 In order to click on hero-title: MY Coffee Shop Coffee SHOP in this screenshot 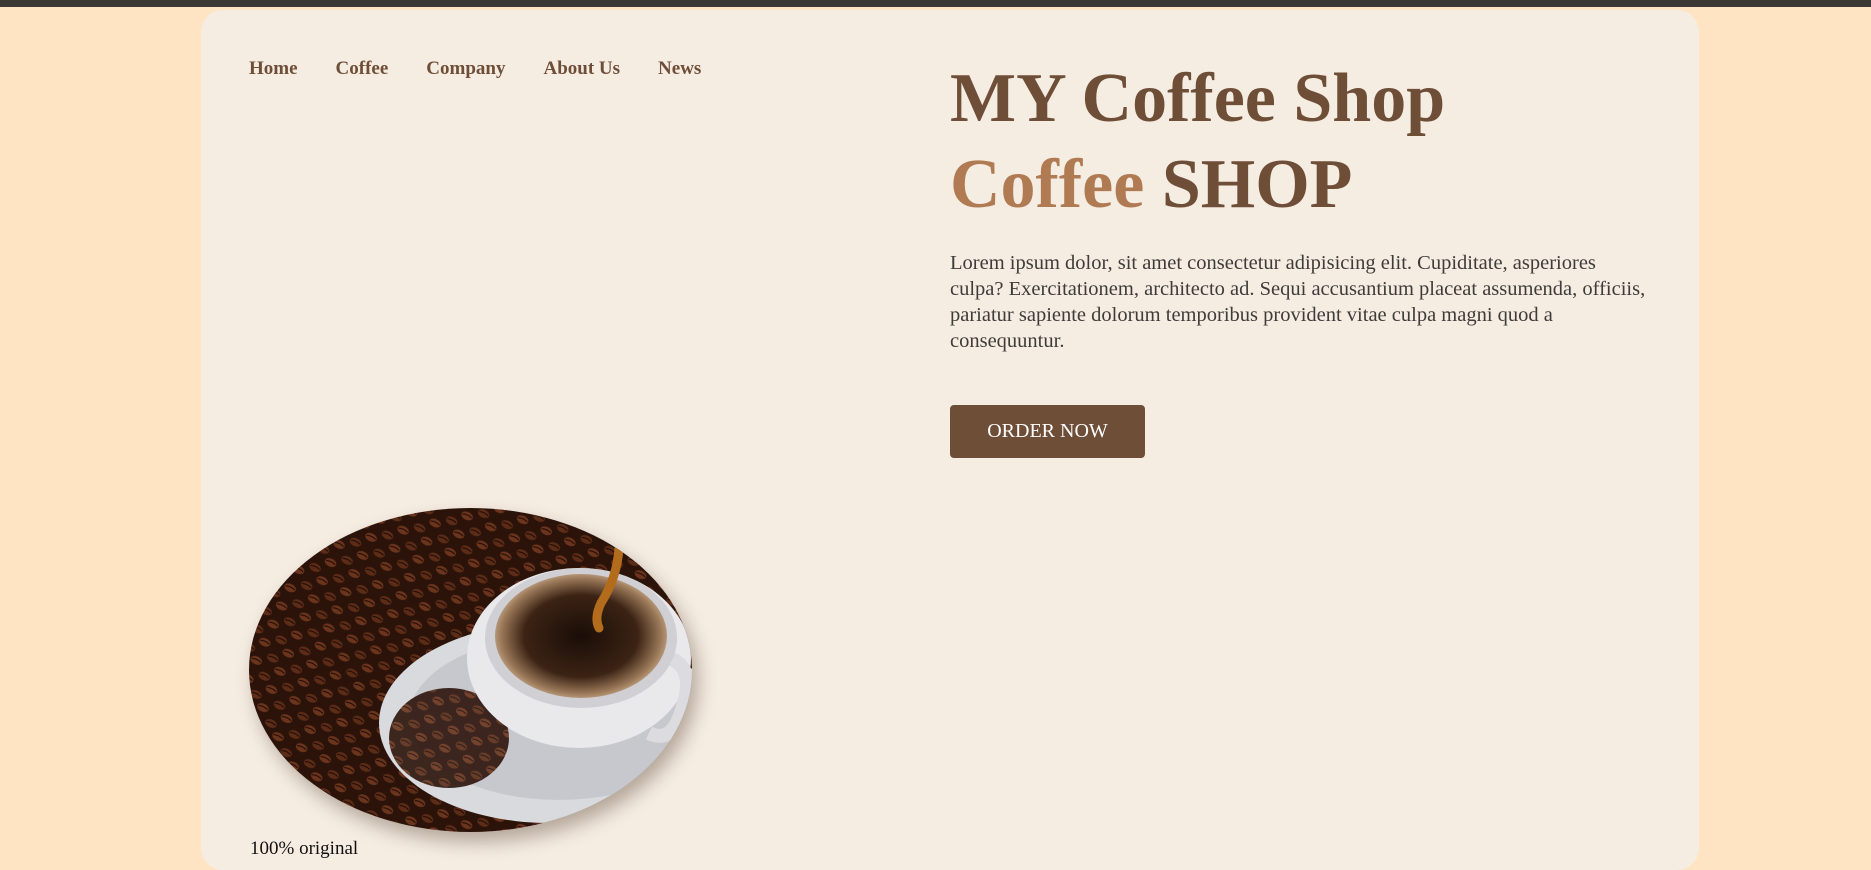, I will do `click(1197, 142)`.